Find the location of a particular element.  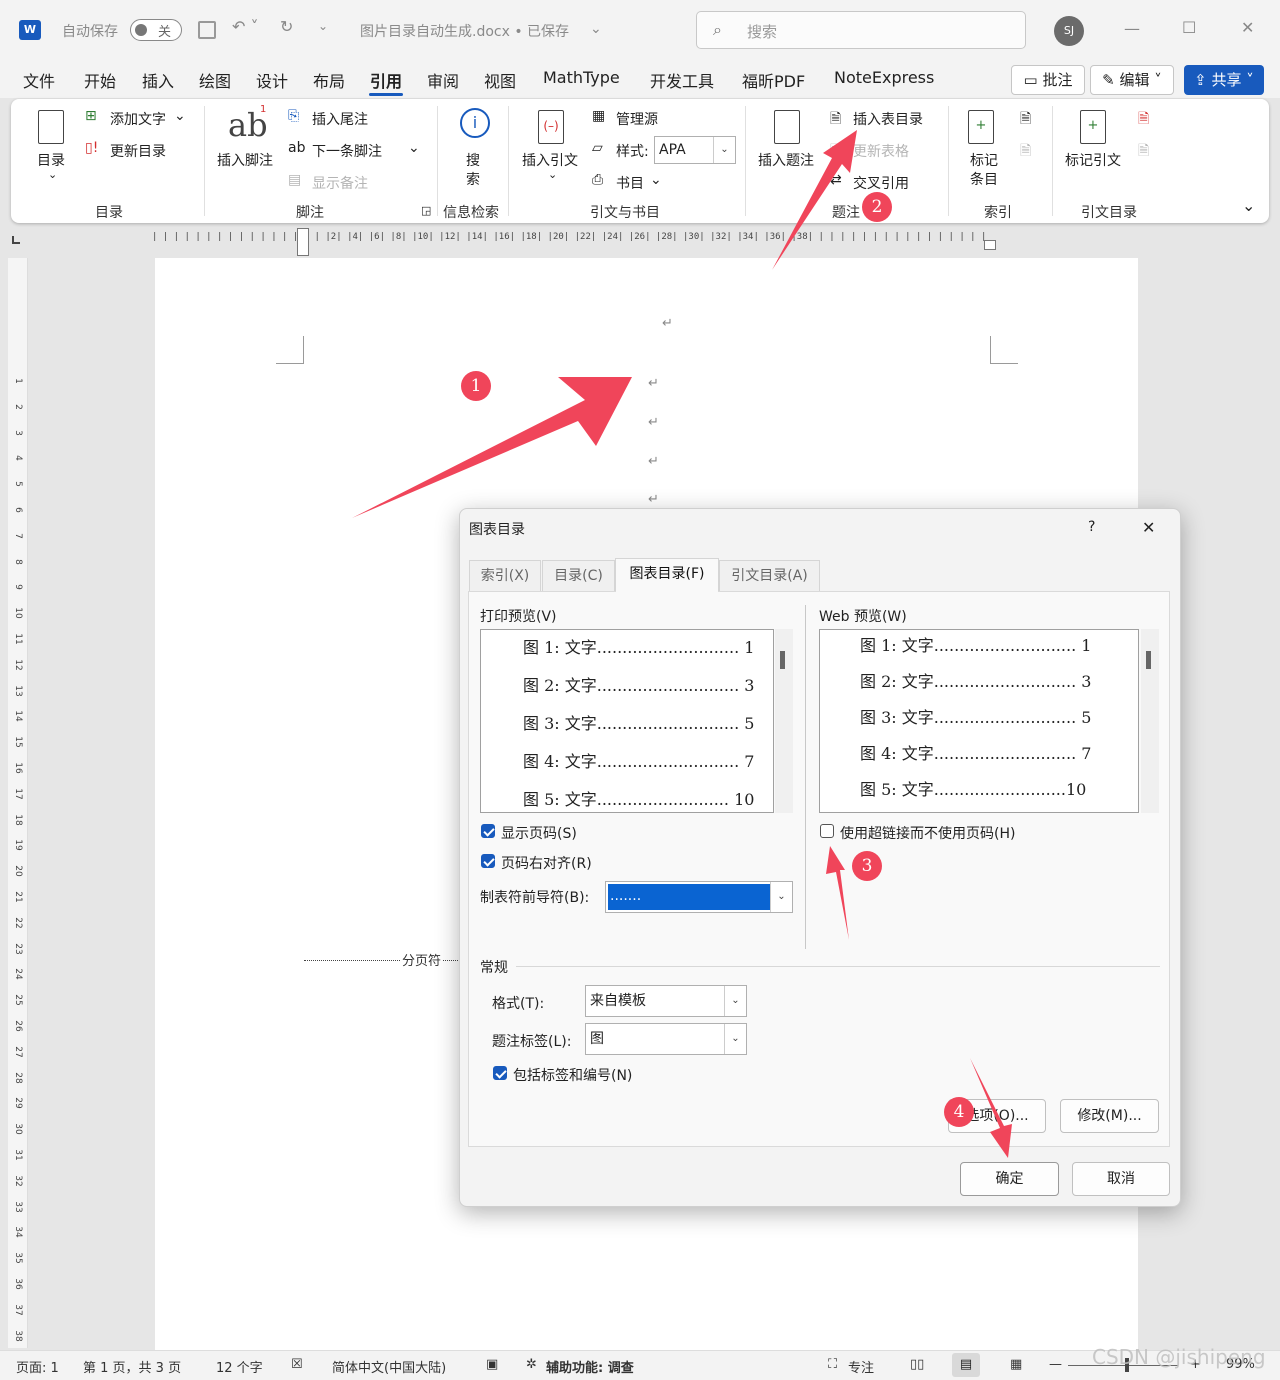

redo-icon: ↻ is located at coordinates (286, 26).